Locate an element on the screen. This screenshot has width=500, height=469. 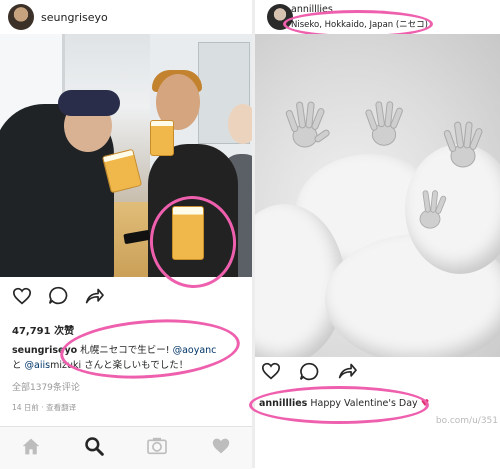
view-comments-link: 全部1379条评论 is located at coordinates (46, 386).